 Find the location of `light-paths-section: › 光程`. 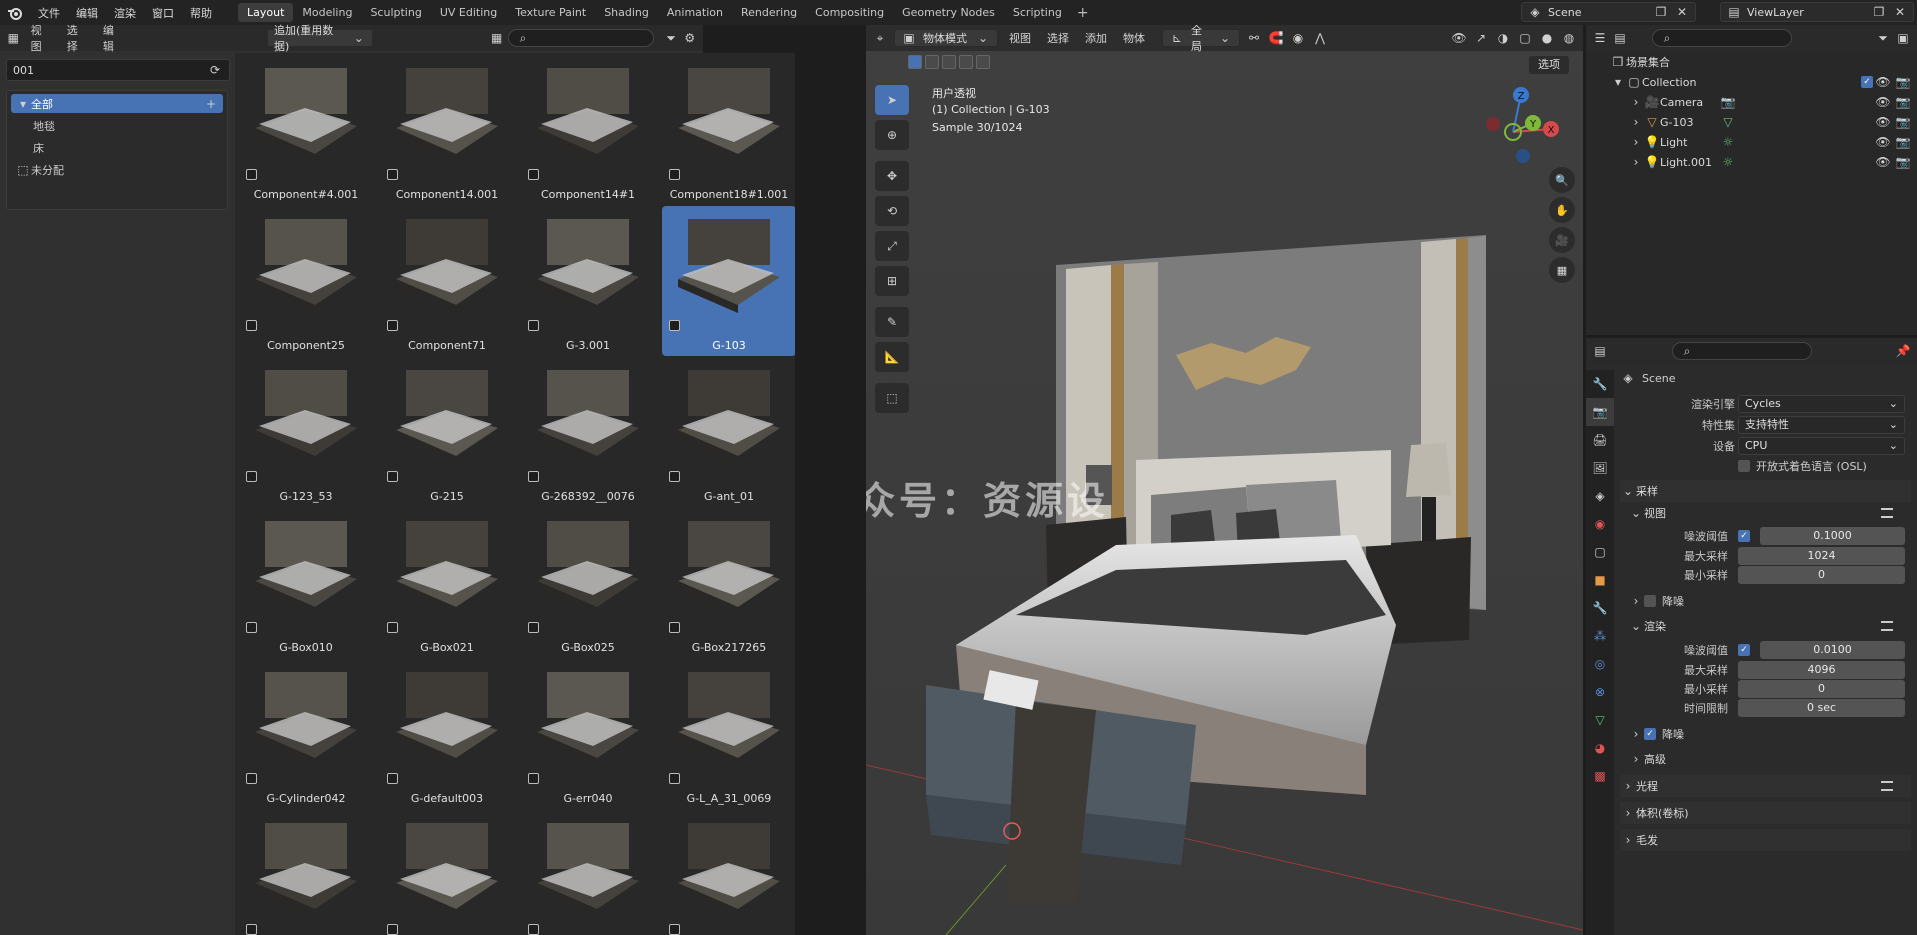

light-paths-section: › 光程 is located at coordinates (1765, 786).